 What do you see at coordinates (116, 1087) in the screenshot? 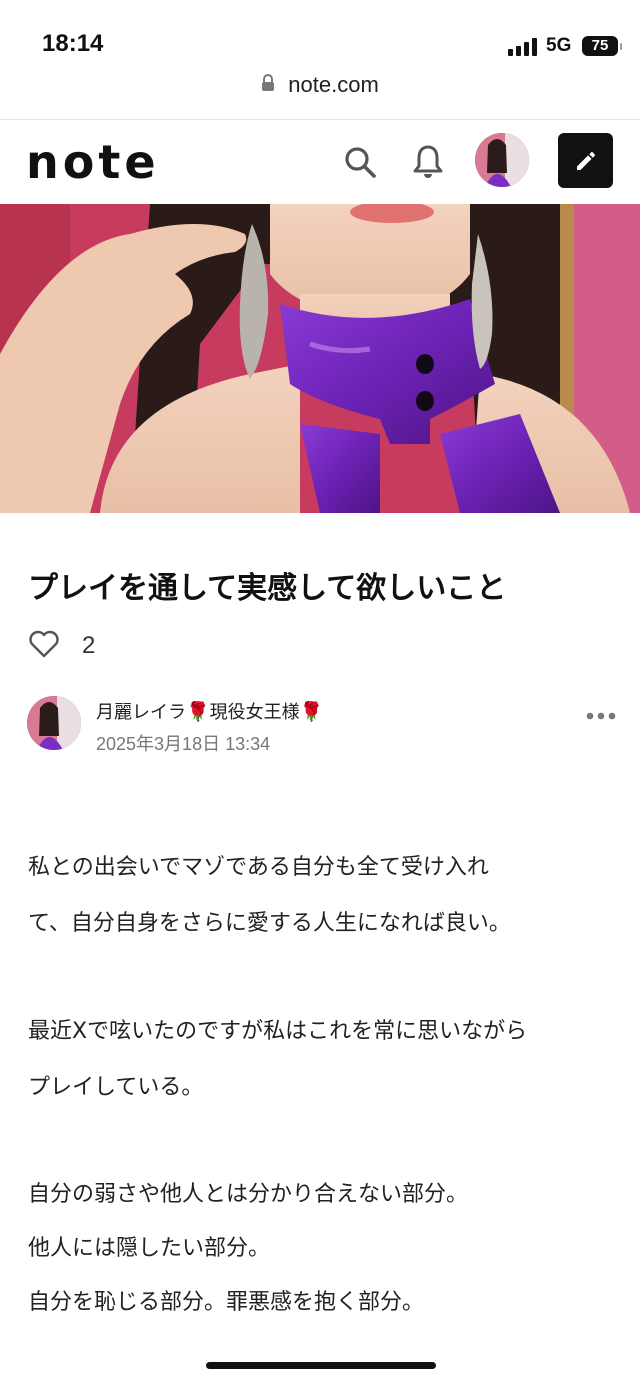
I see `body-line: プレイしている。` at bounding box center [116, 1087].